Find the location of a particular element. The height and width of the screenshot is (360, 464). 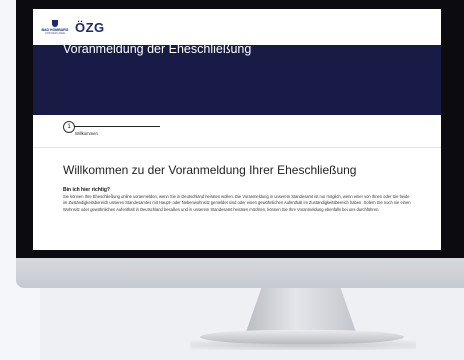

step-label: Willkommen is located at coordinates (86, 133).